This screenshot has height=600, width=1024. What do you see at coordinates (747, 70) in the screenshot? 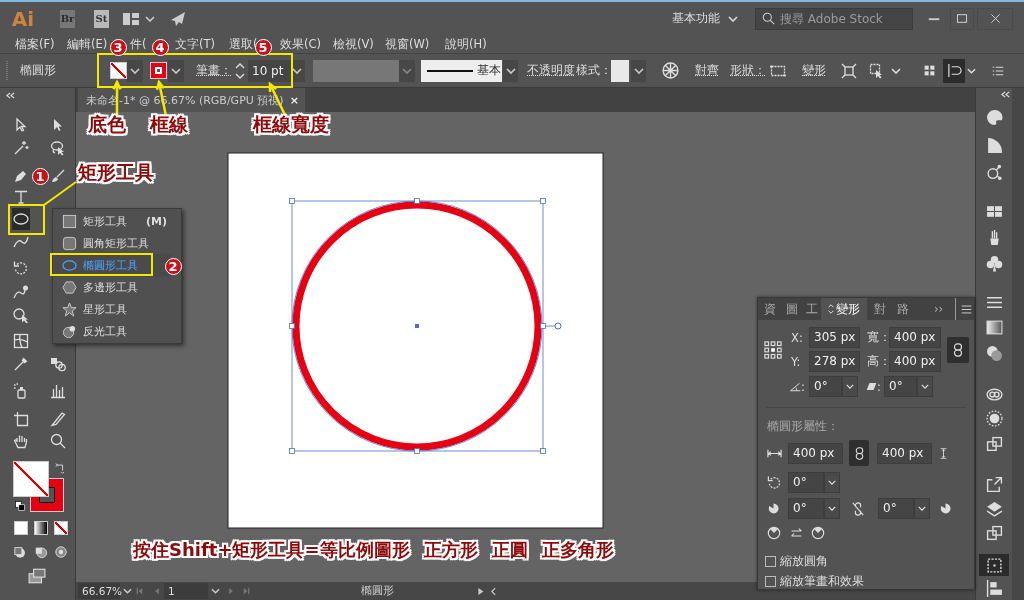
I see `shape-link: 形狀：` at bounding box center [747, 70].